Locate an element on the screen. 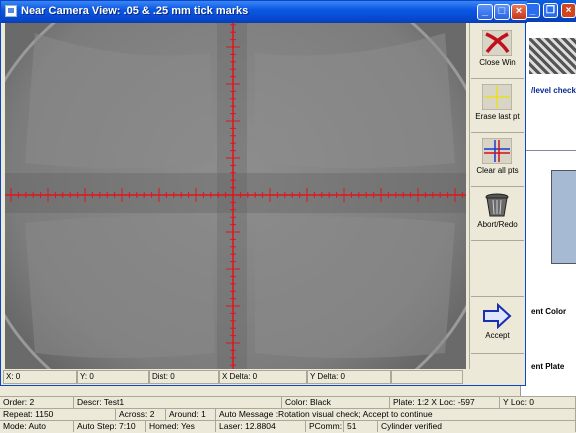 The height and width of the screenshot is (433, 576). background-titlebar: _ ❐ × is located at coordinates (548, 11).